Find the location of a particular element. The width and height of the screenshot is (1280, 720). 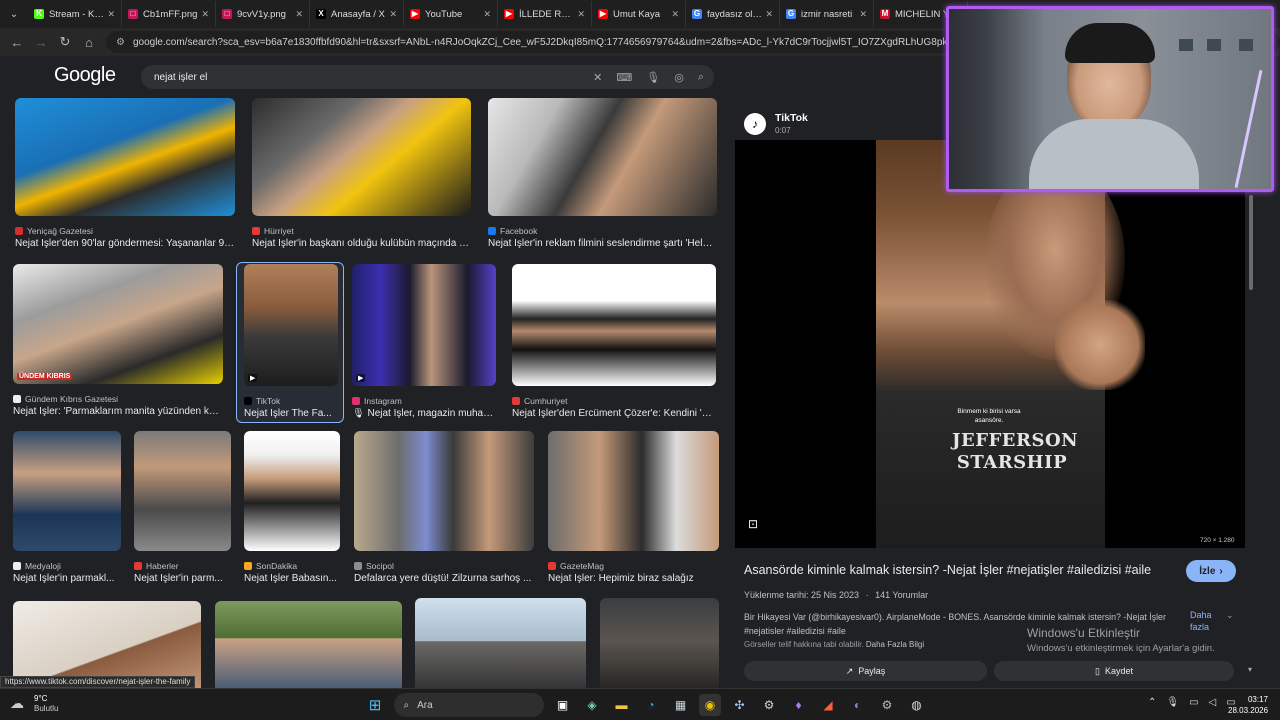

result-source: Socipol is located at coordinates (374, 566).